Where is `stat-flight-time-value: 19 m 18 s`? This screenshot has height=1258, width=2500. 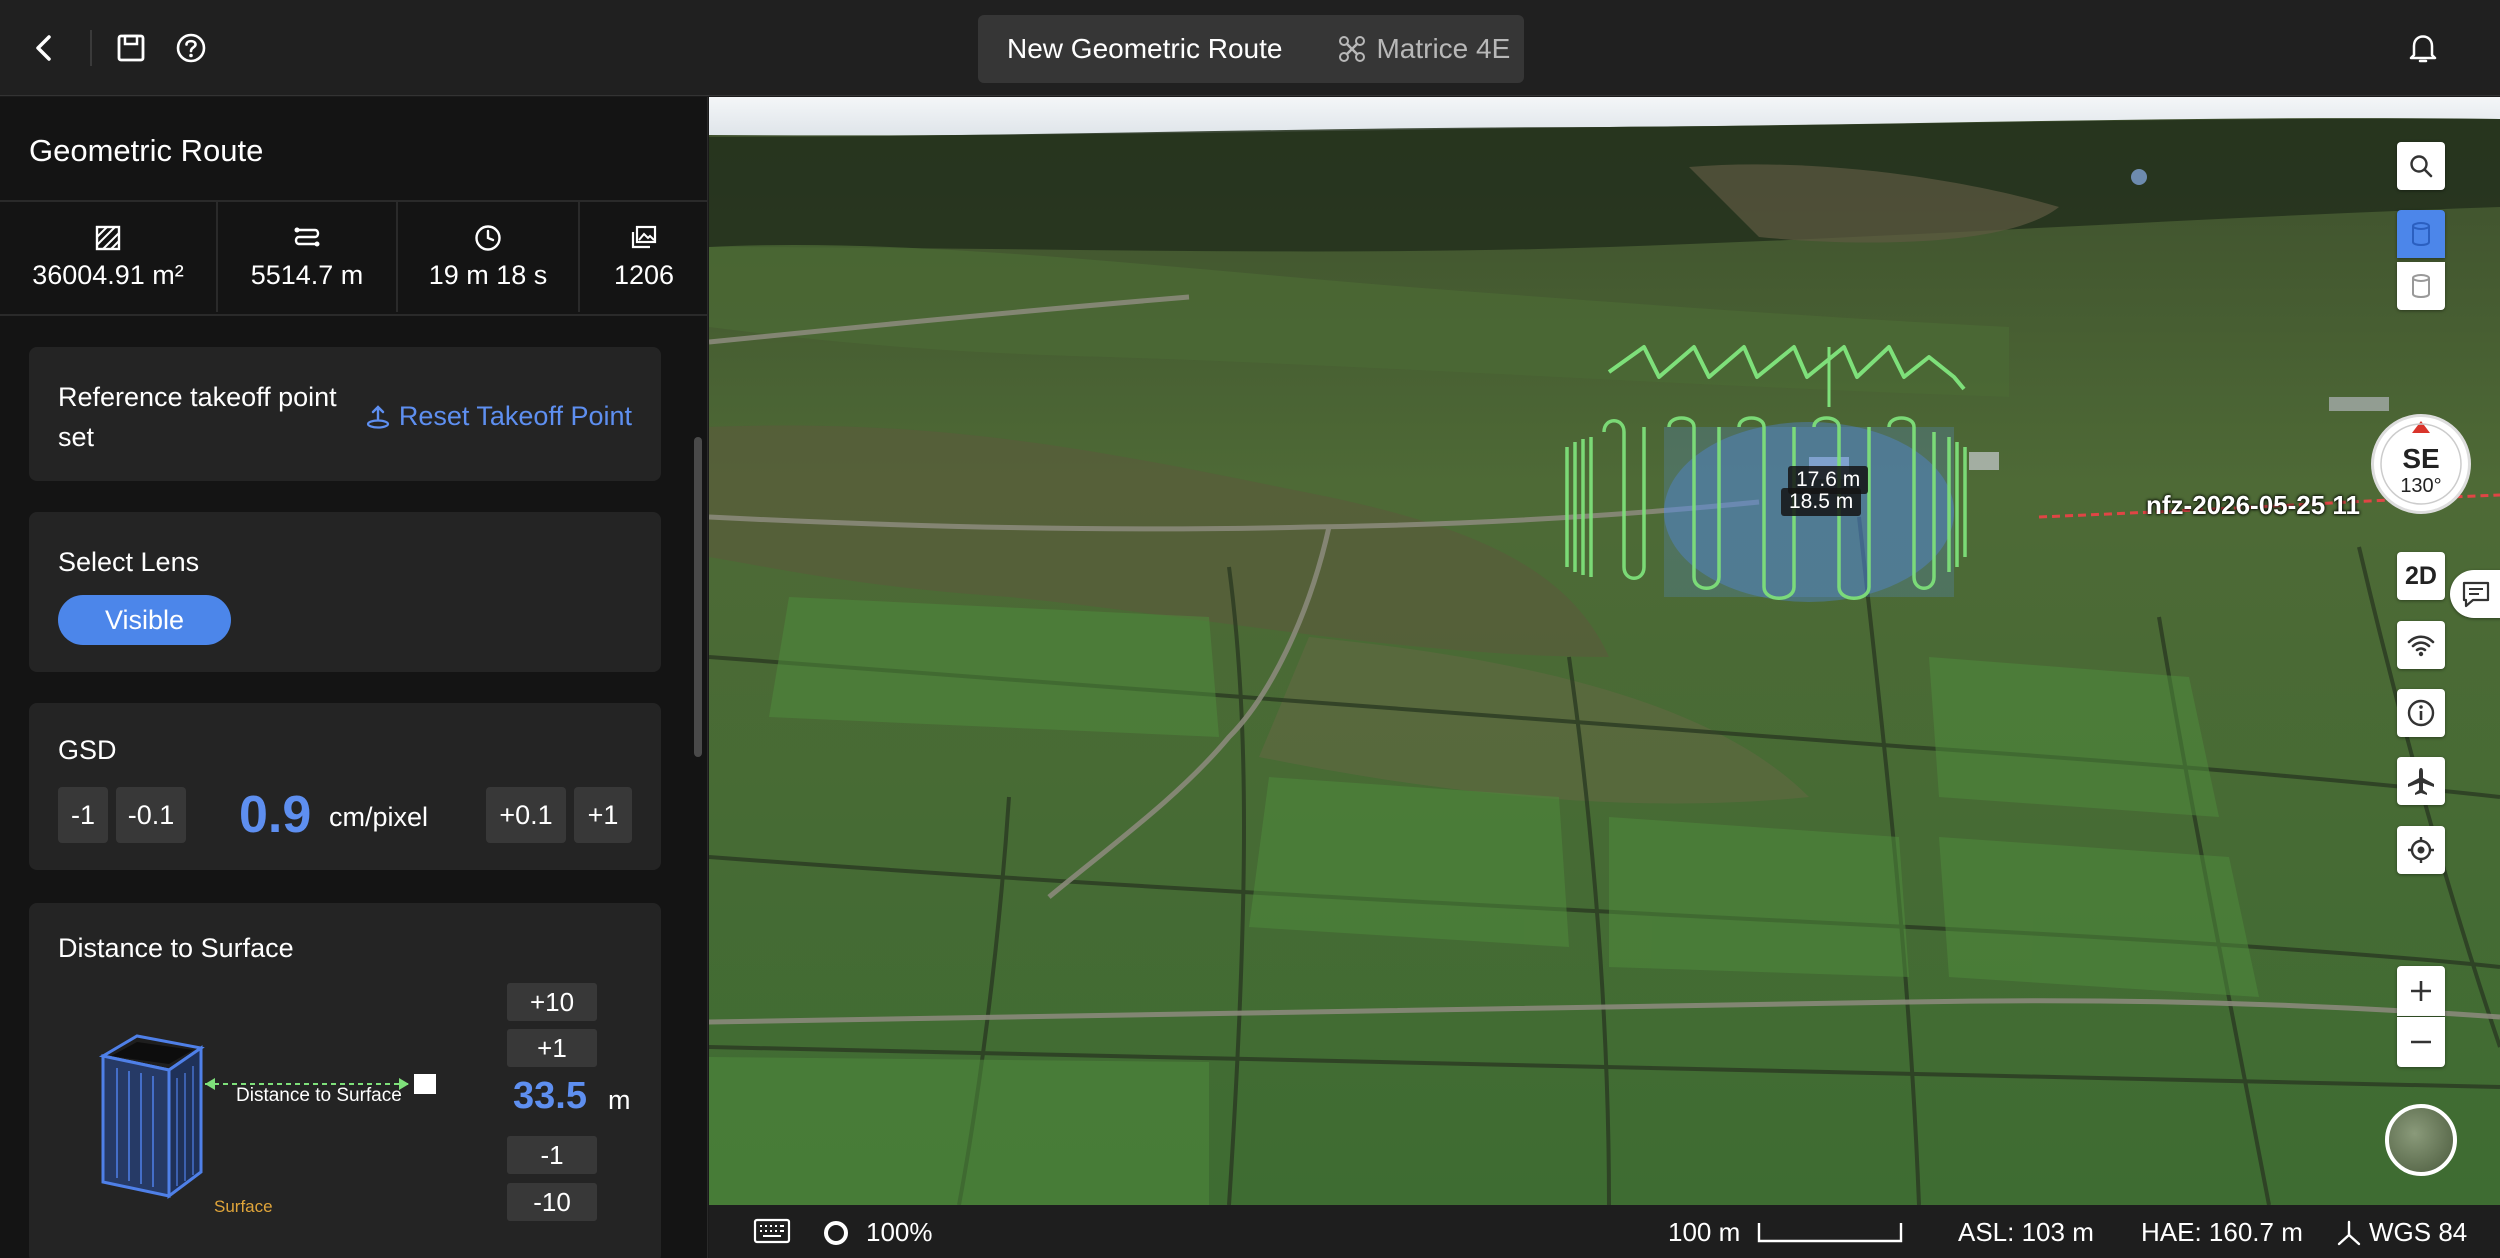
stat-flight-time-value: 19 m 18 s is located at coordinates (488, 274).